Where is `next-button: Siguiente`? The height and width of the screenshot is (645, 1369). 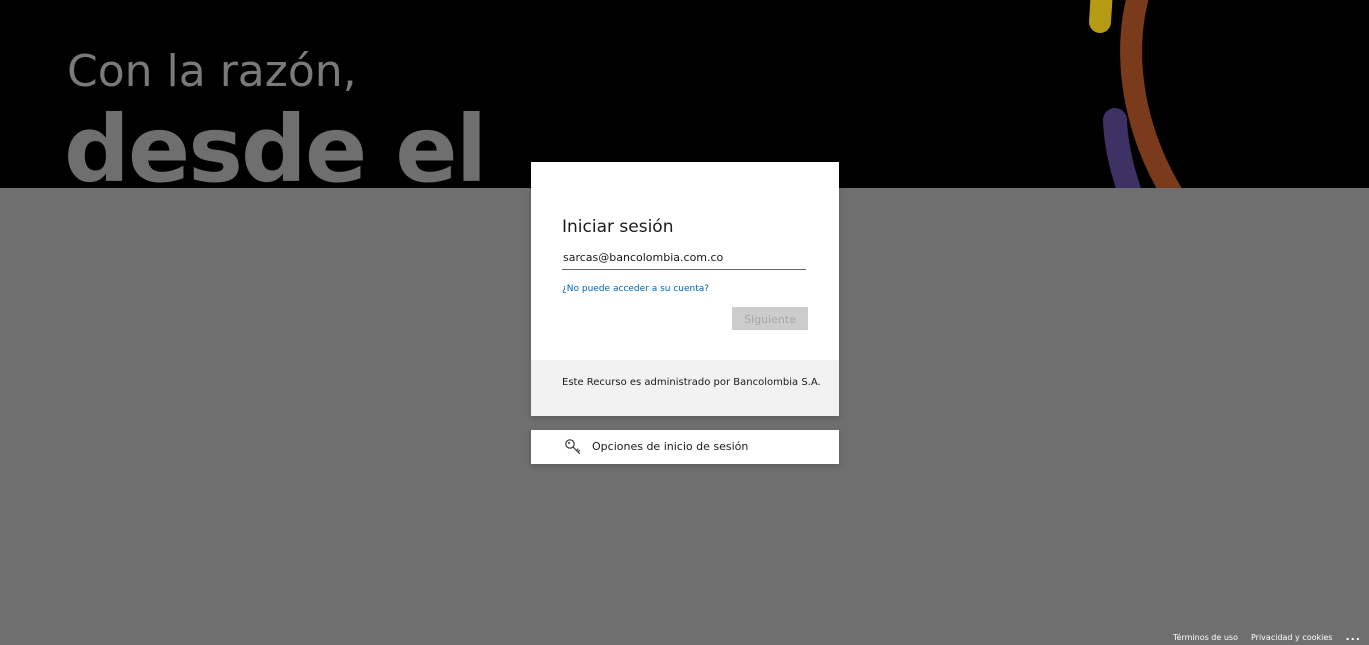 next-button: Siguiente is located at coordinates (770, 318).